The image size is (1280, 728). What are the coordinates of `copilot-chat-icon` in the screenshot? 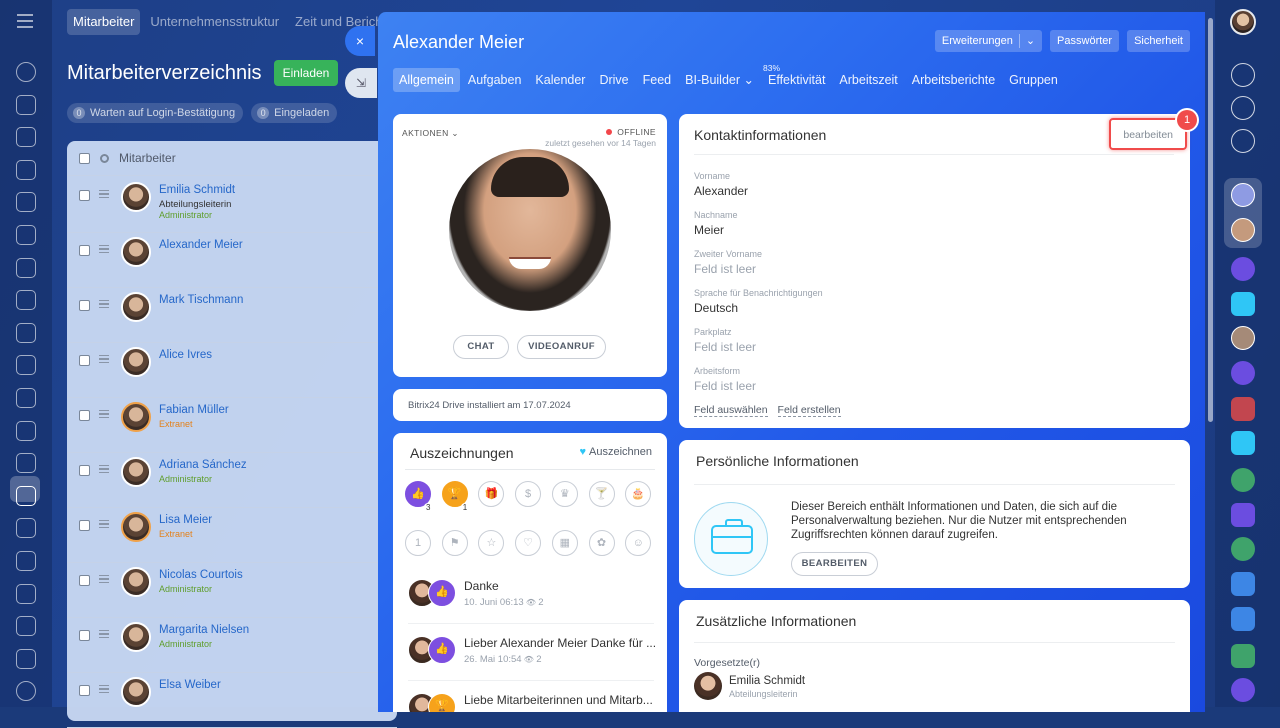 It's located at (1243, 269).